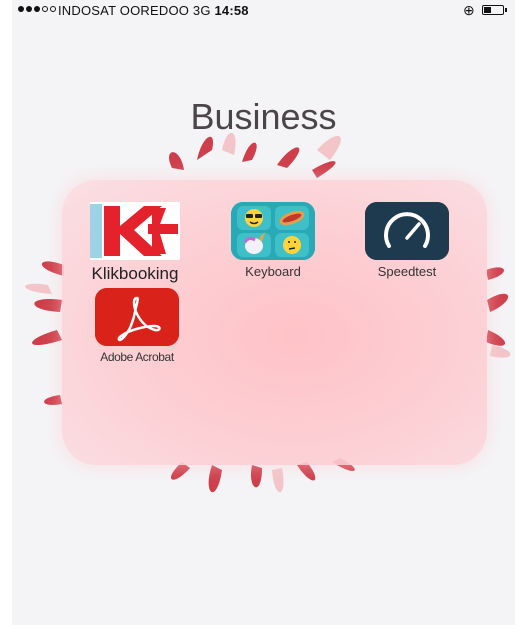 Image resolution: width=521 pixels, height=638 pixels. Describe the element at coordinates (137, 357) in the screenshot. I see `app-label-adobe-acrobat: Adobe Acrobat` at that location.